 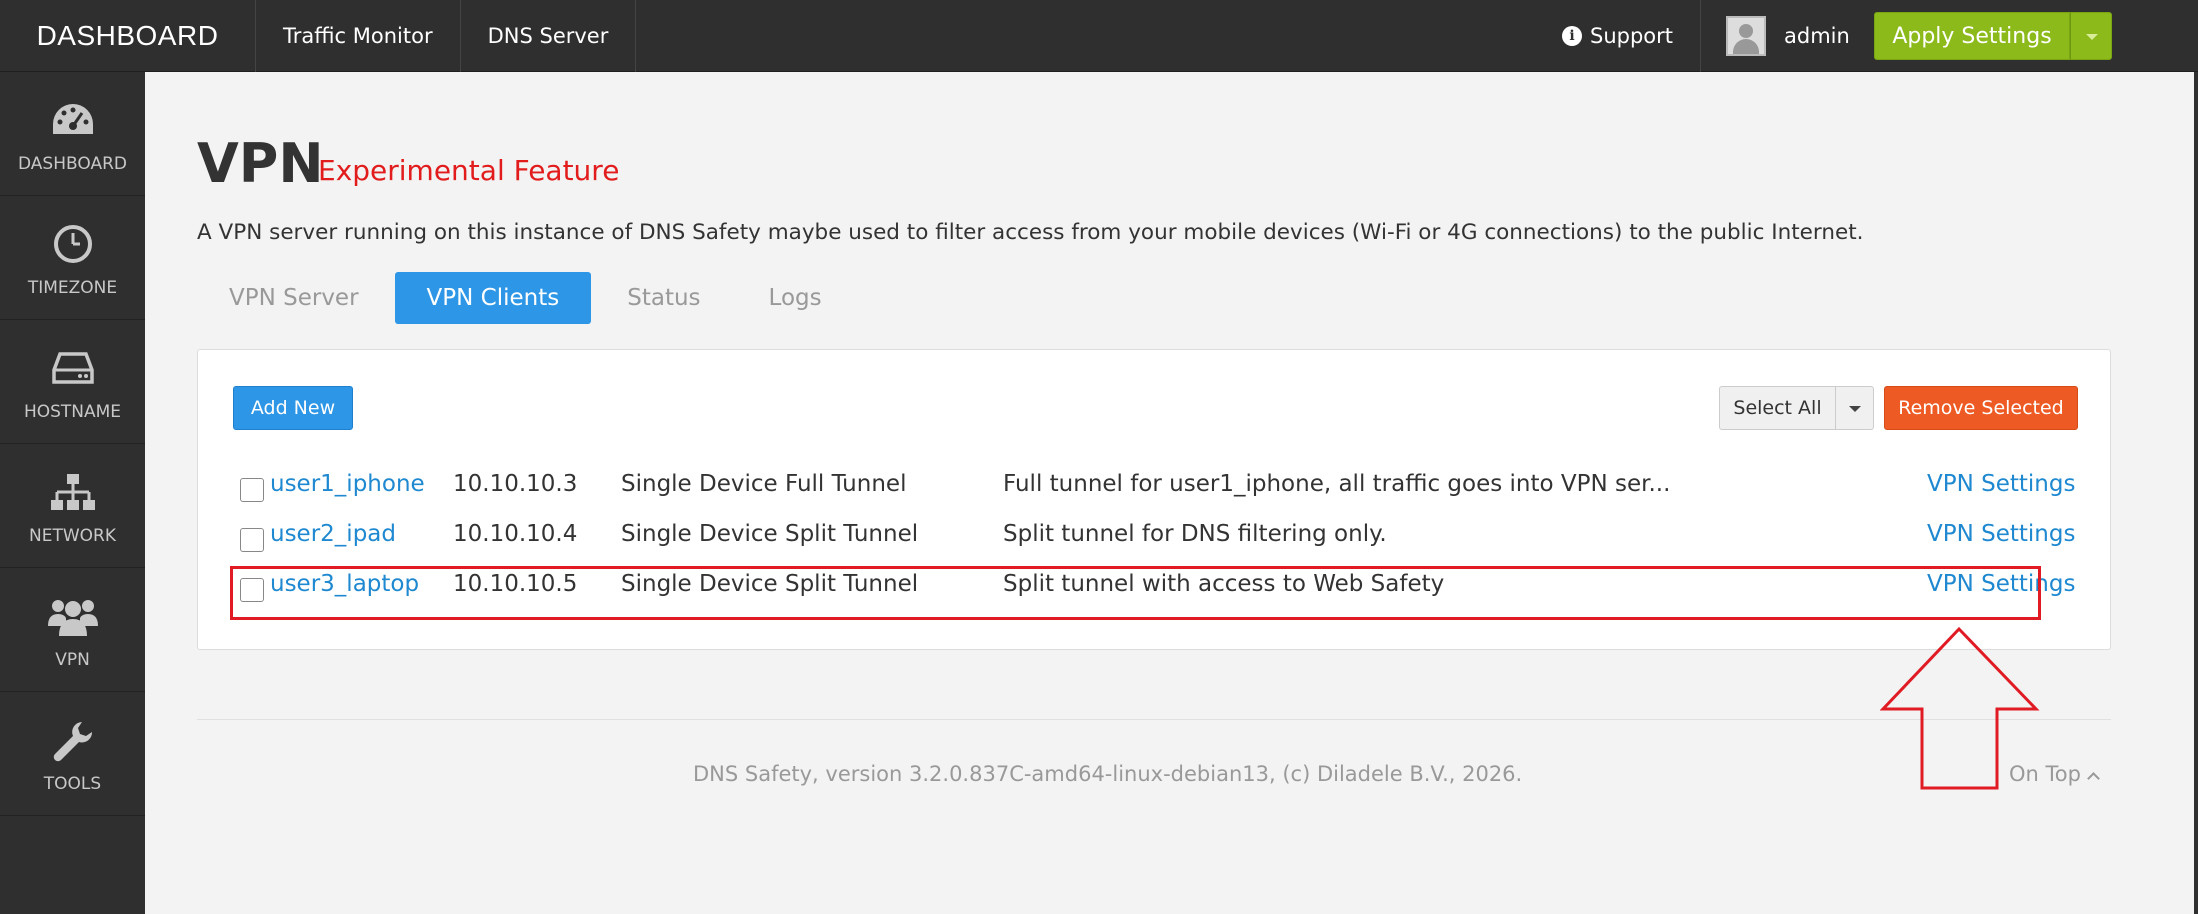 What do you see at coordinates (293, 408) in the screenshot?
I see `add-new-button: Add New` at bounding box center [293, 408].